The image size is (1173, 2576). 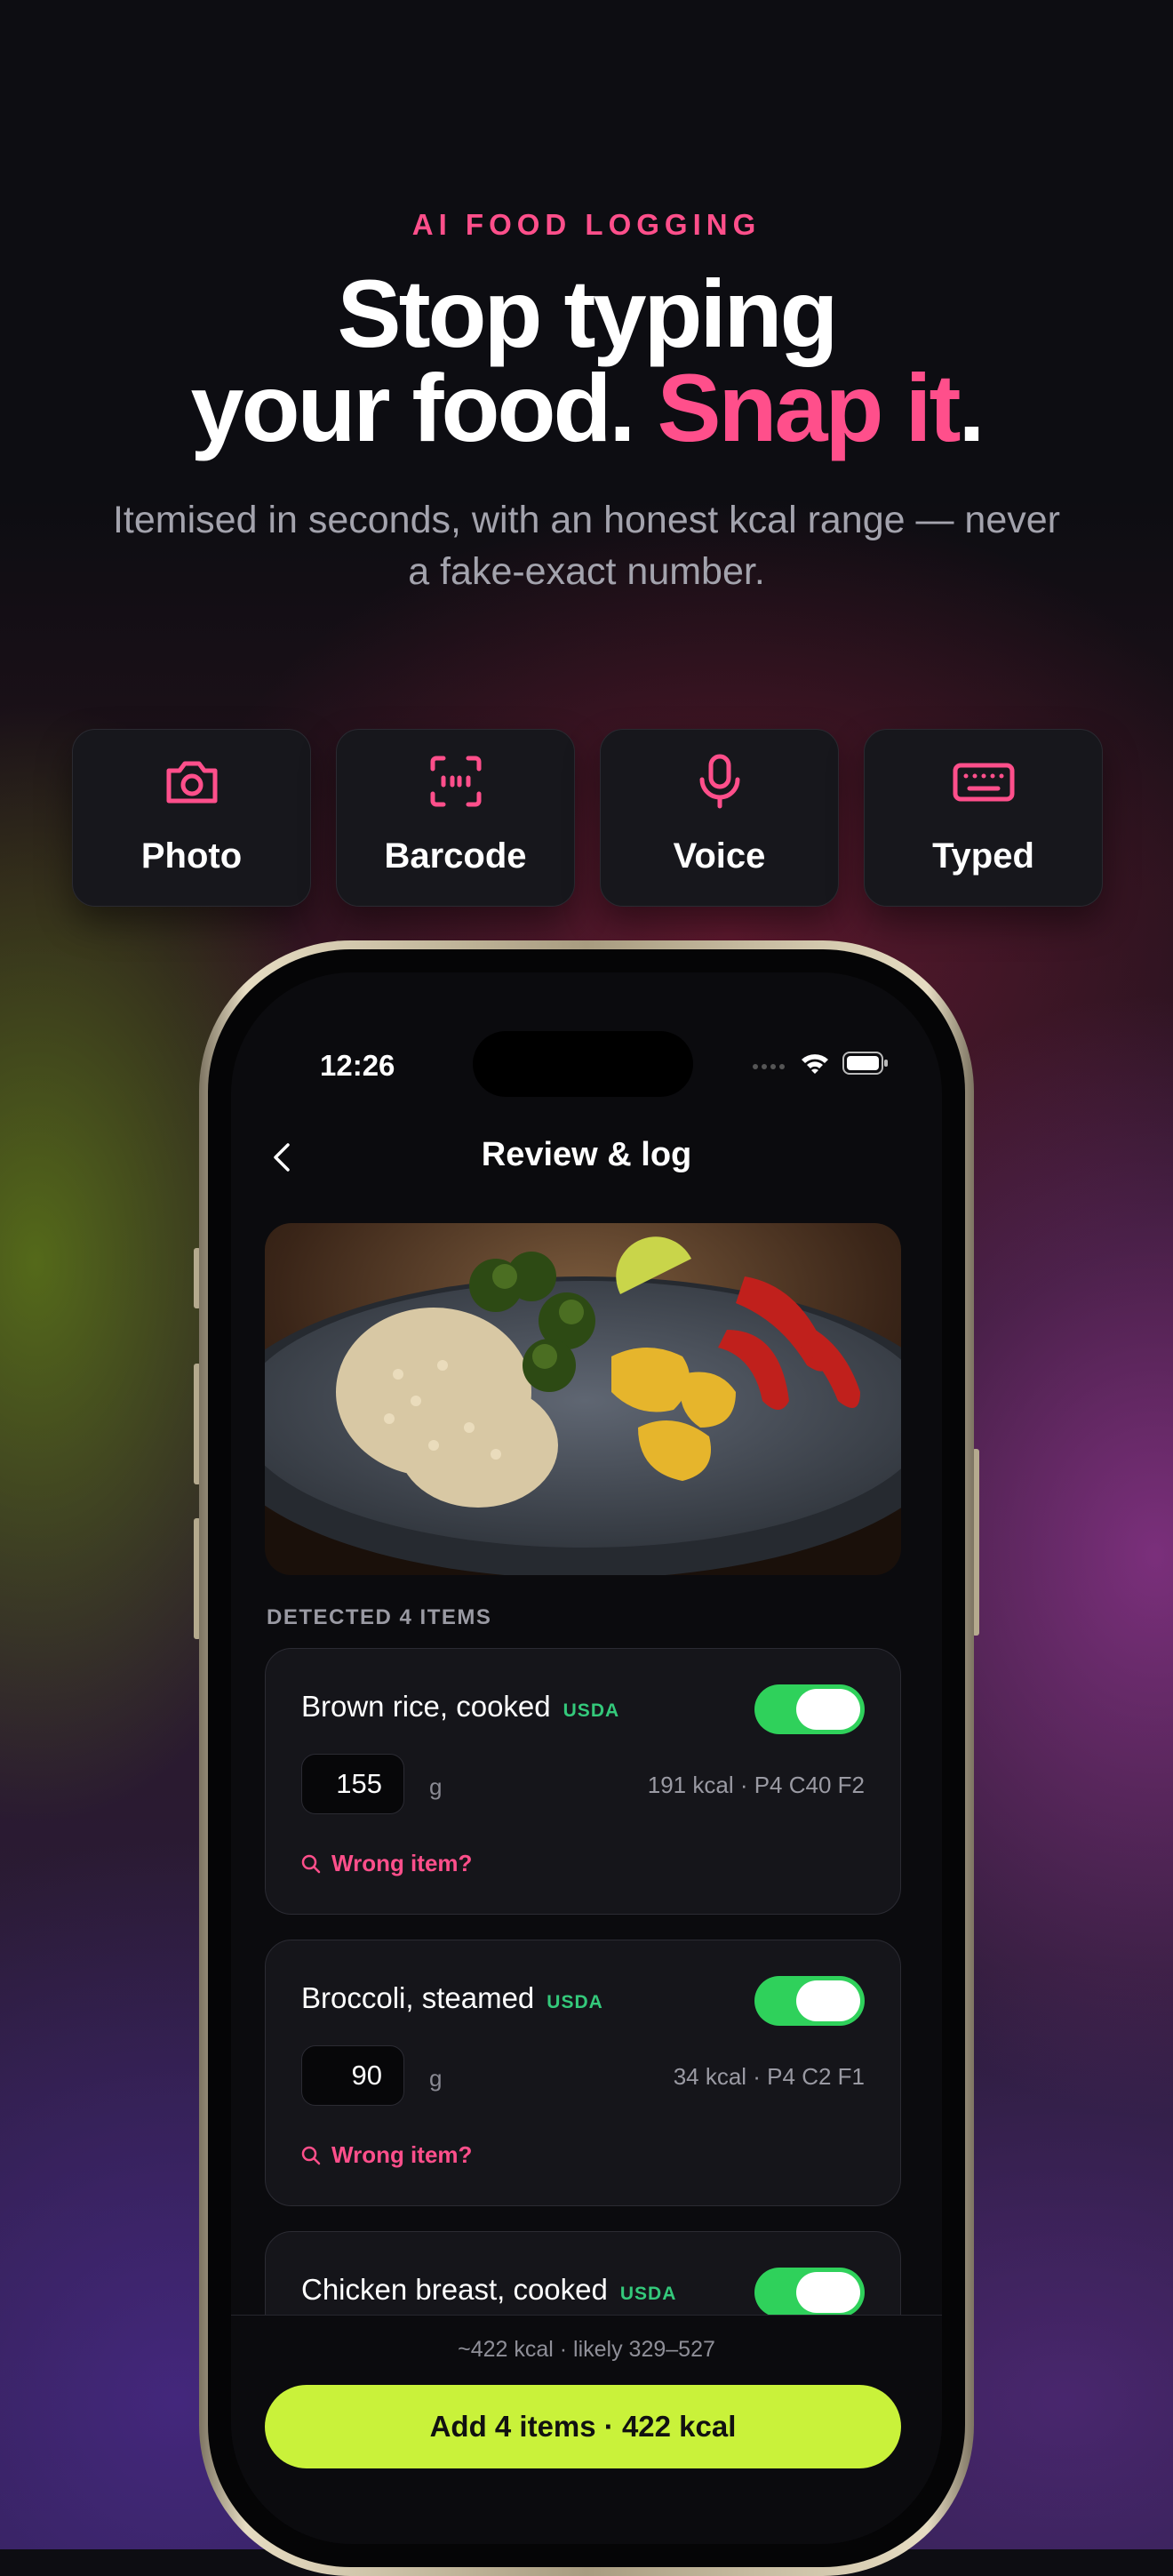 I want to click on headline-line-2: your food. Snap it., so click(x=586, y=408).